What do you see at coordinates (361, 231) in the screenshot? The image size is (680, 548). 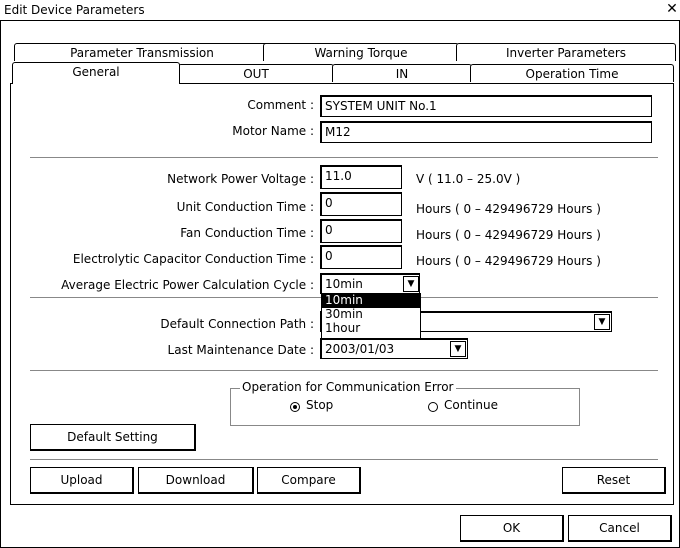 I see `fan-time-field: 0` at bounding box center [361, 231].